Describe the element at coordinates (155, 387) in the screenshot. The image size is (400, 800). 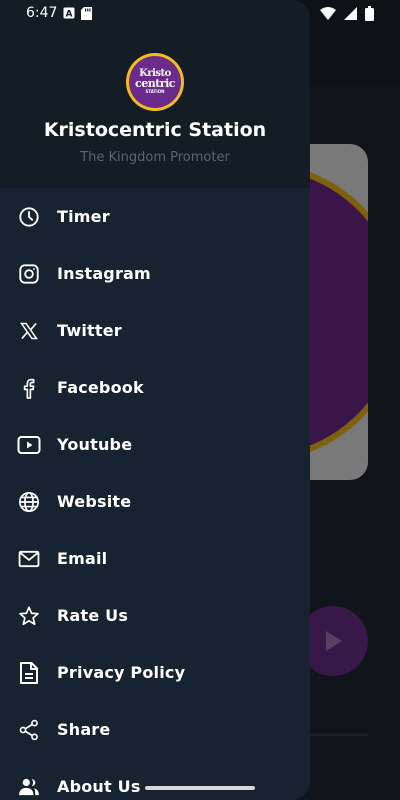
I see `menu-item-facebook: Facebook` at that location.